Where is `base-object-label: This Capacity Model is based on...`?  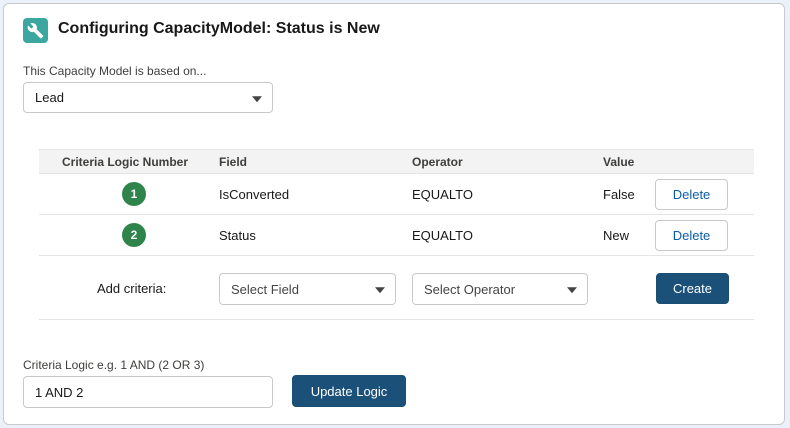
base-object-label: This Capacity Model is based on... is located at coordinates (115, 71).